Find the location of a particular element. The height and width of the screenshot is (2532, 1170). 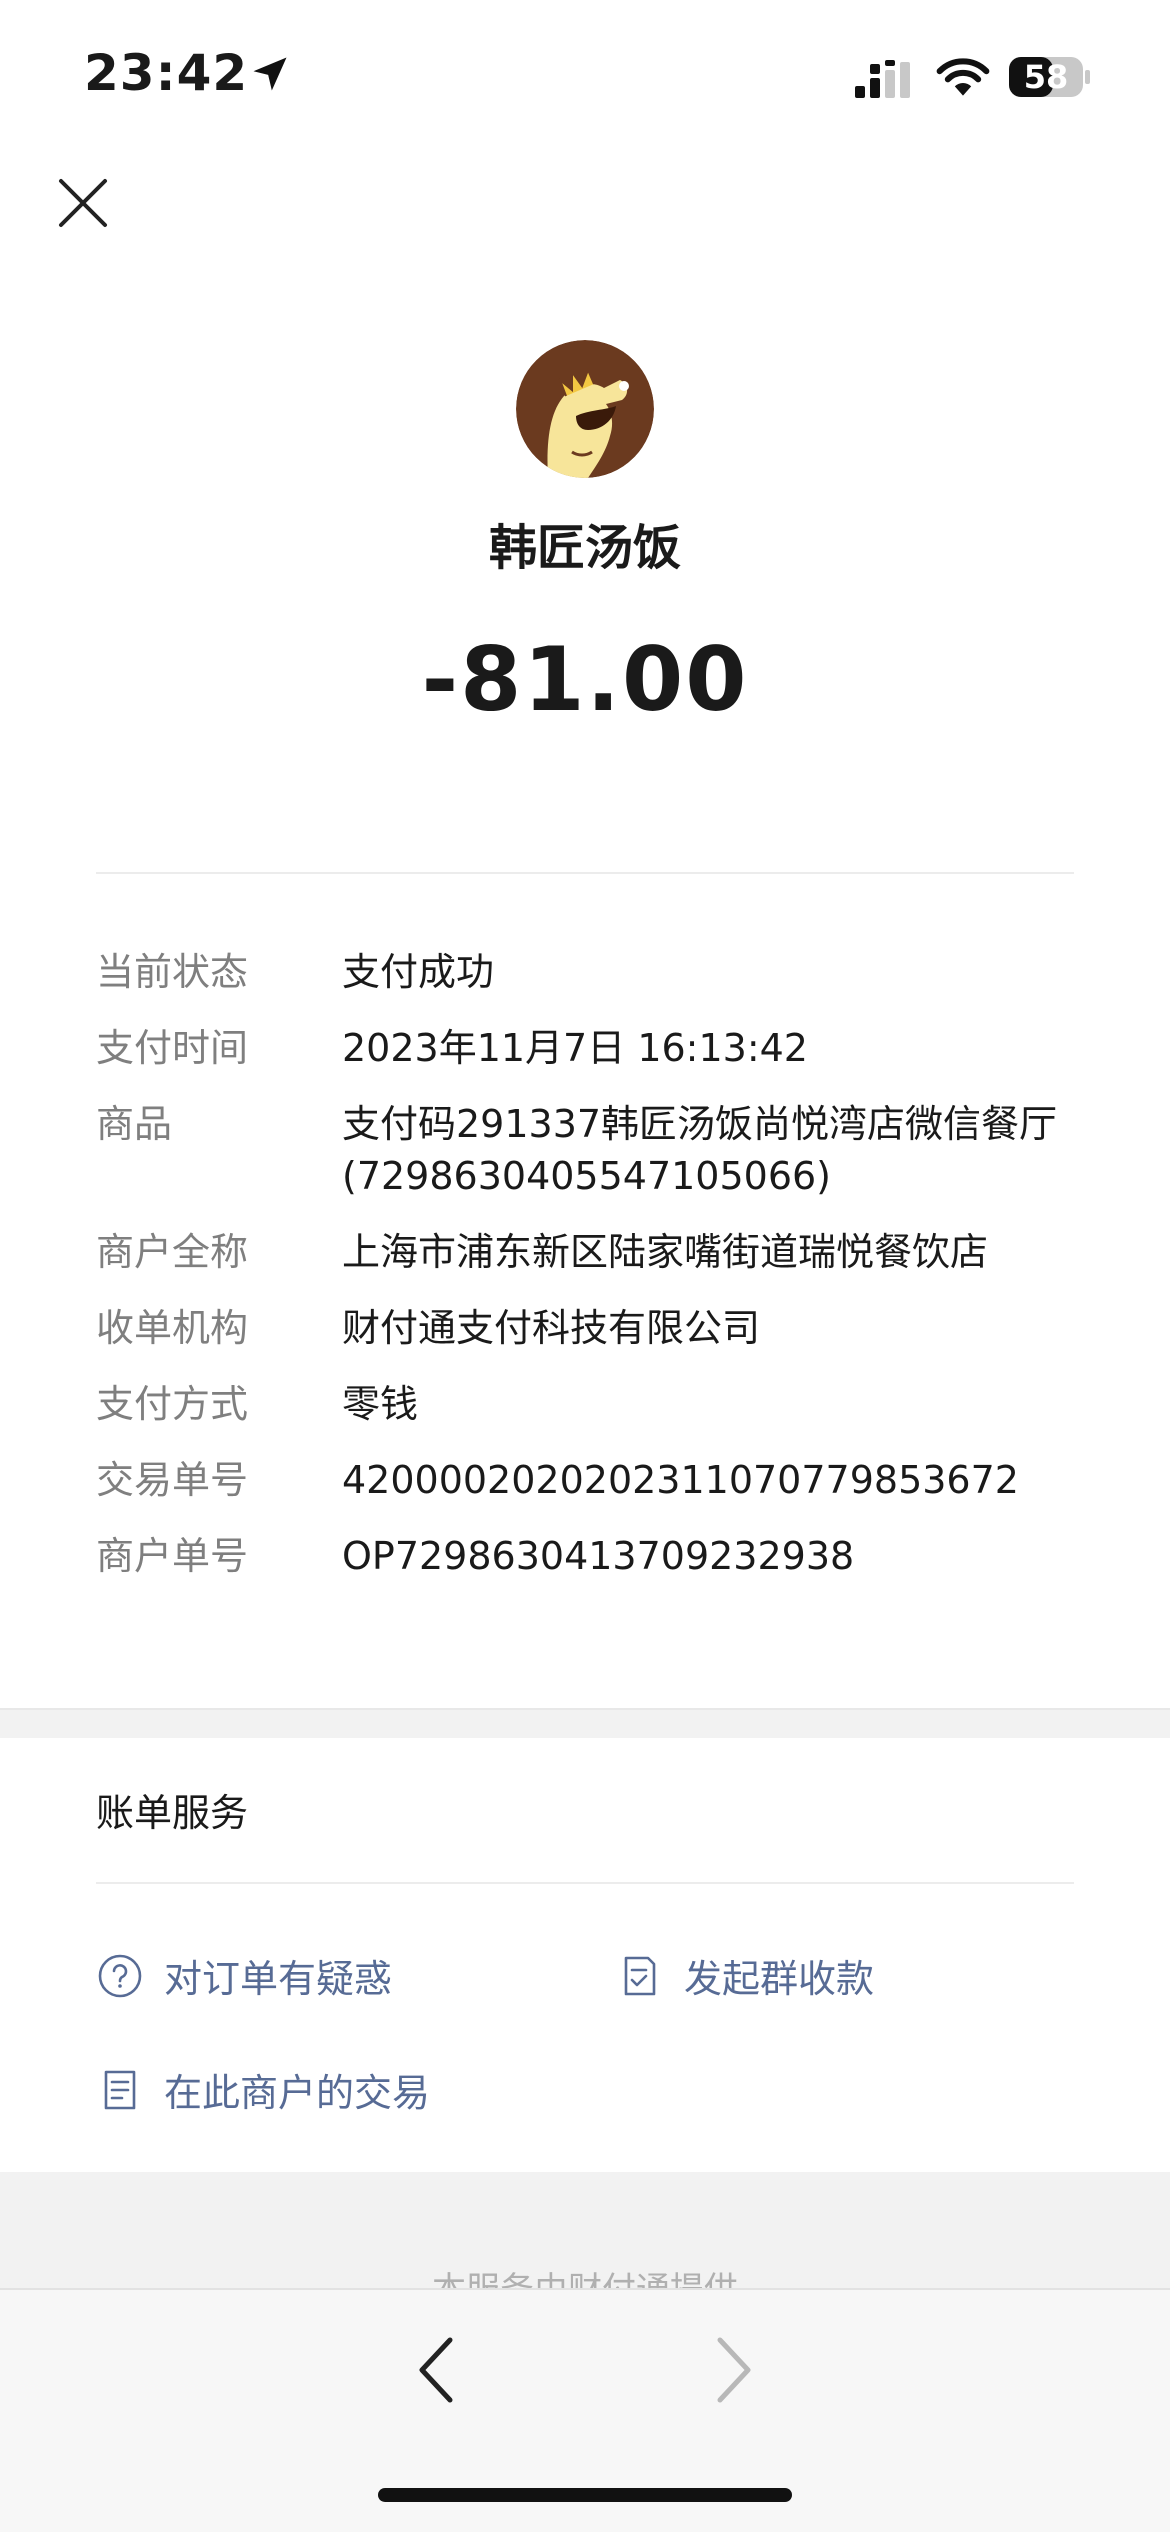

detail-label: 商品 is located at coordinates (134, 1124).